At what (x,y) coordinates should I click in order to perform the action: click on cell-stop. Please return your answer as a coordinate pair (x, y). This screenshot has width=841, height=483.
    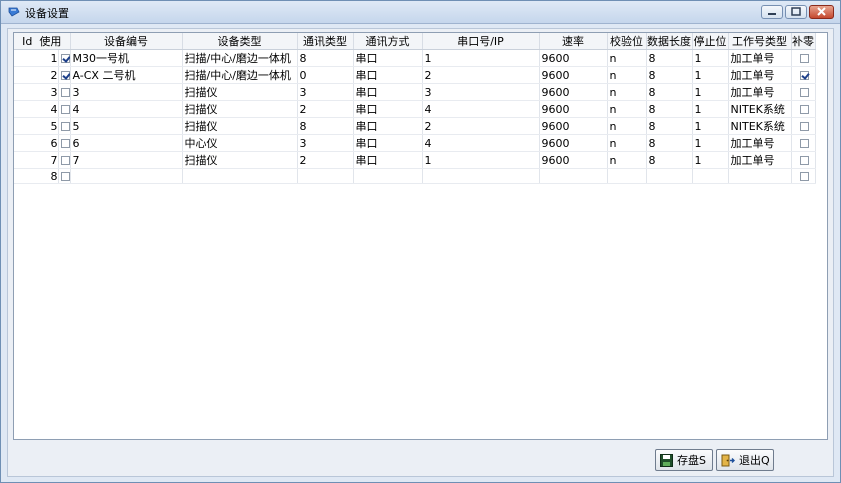
    Looking at the image, I should click on (710, 176).